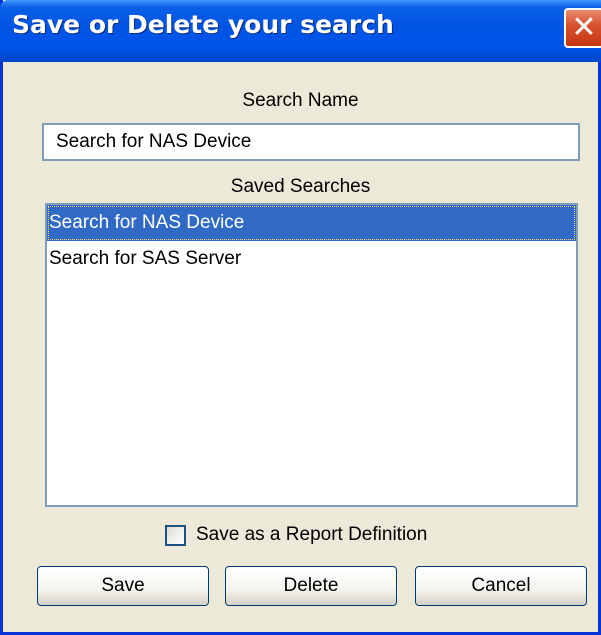  Describe the element at coordinates (311, 586) in the screenshot. I see `delete-button: Delete` at that location.